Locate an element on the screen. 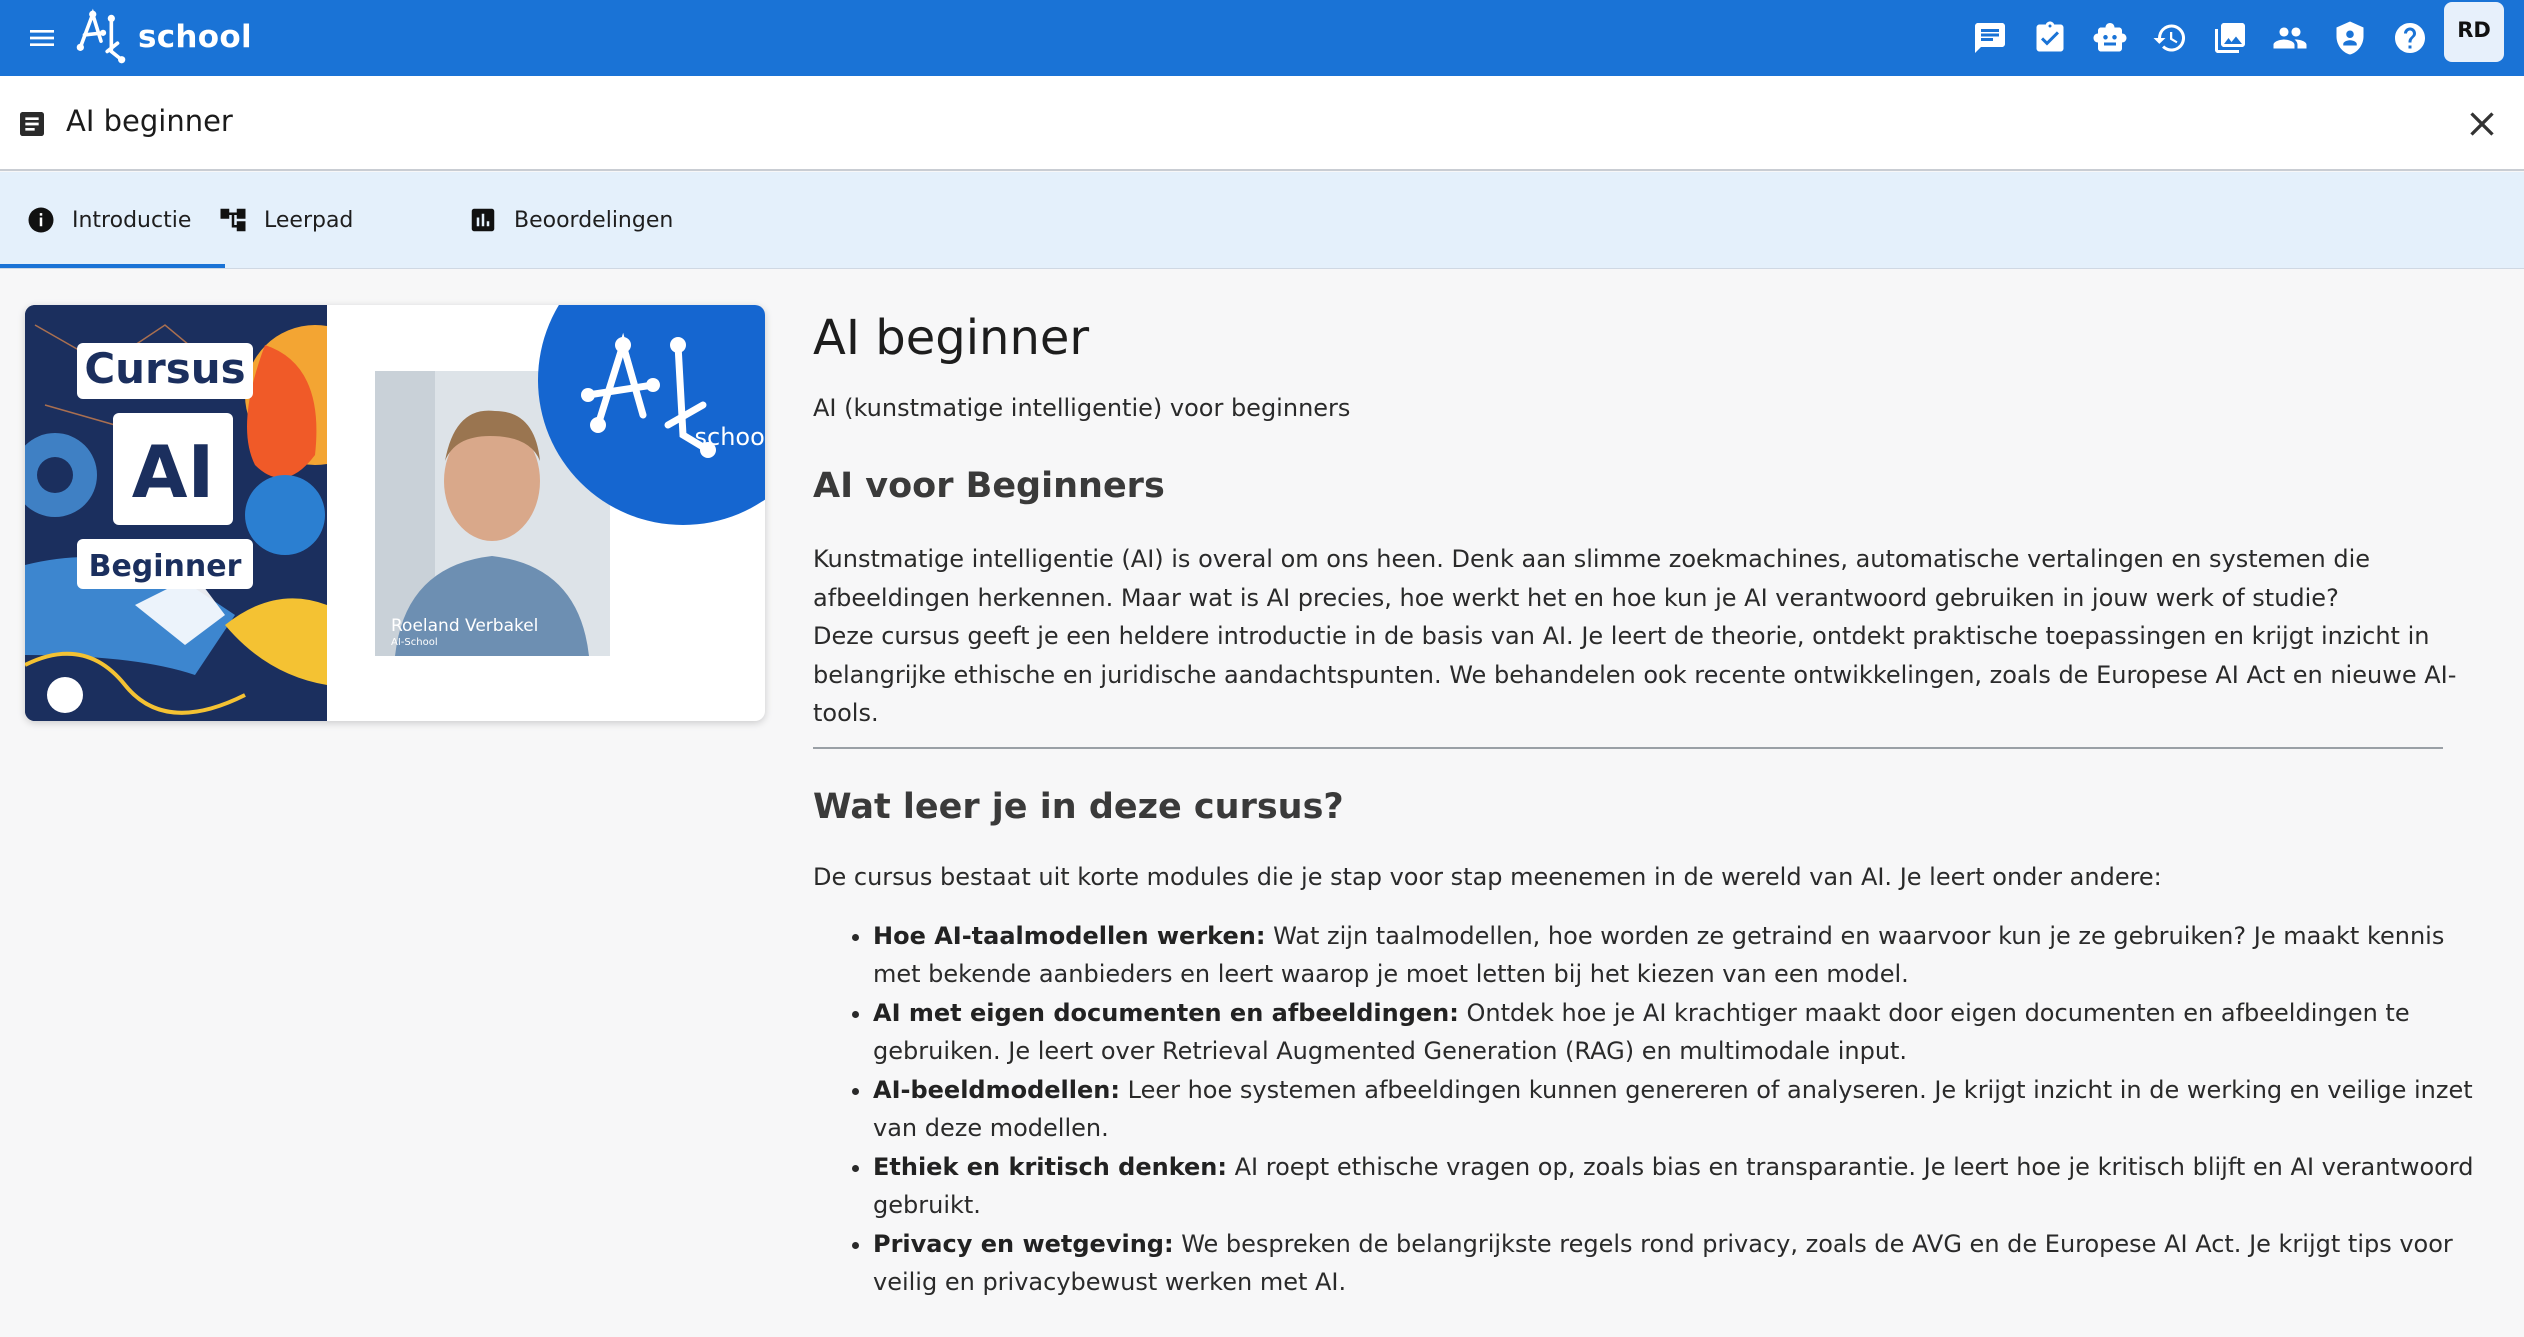 This screenshot has height=1337, width=2524. chat-icon is located at coordinates (1990, 38).